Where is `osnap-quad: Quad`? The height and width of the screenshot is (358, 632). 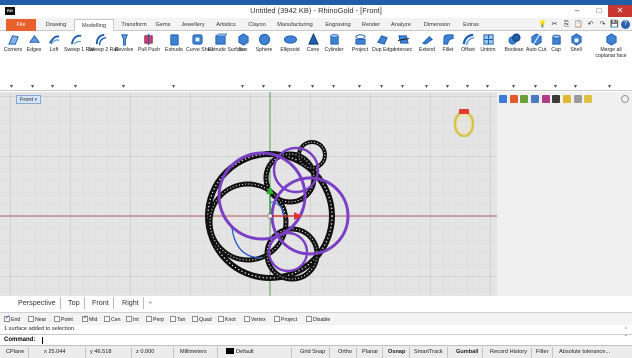
osnap-quad: Quad is located at coordinates (202, 320).